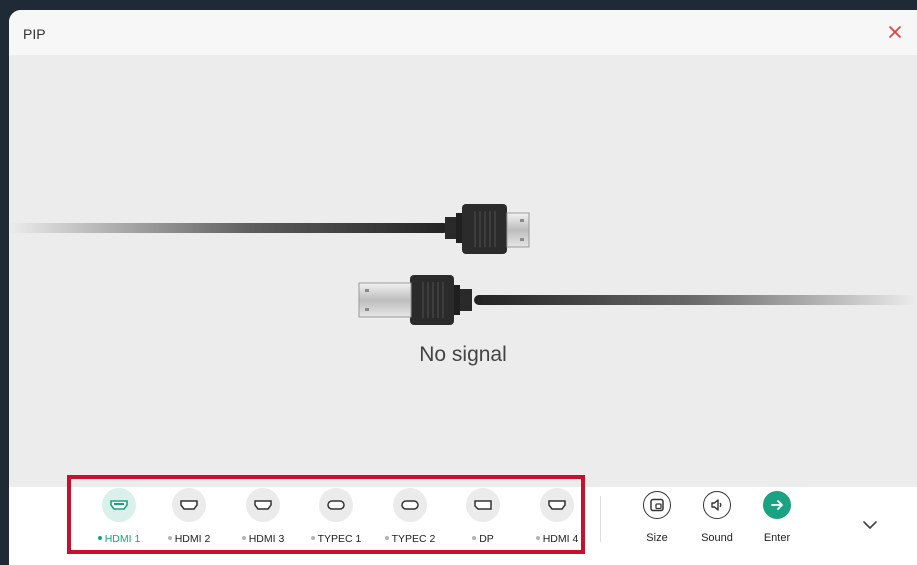 This screenshot has width=917, height=565. I want to click on arrow-right-icon, so click(777, 505).